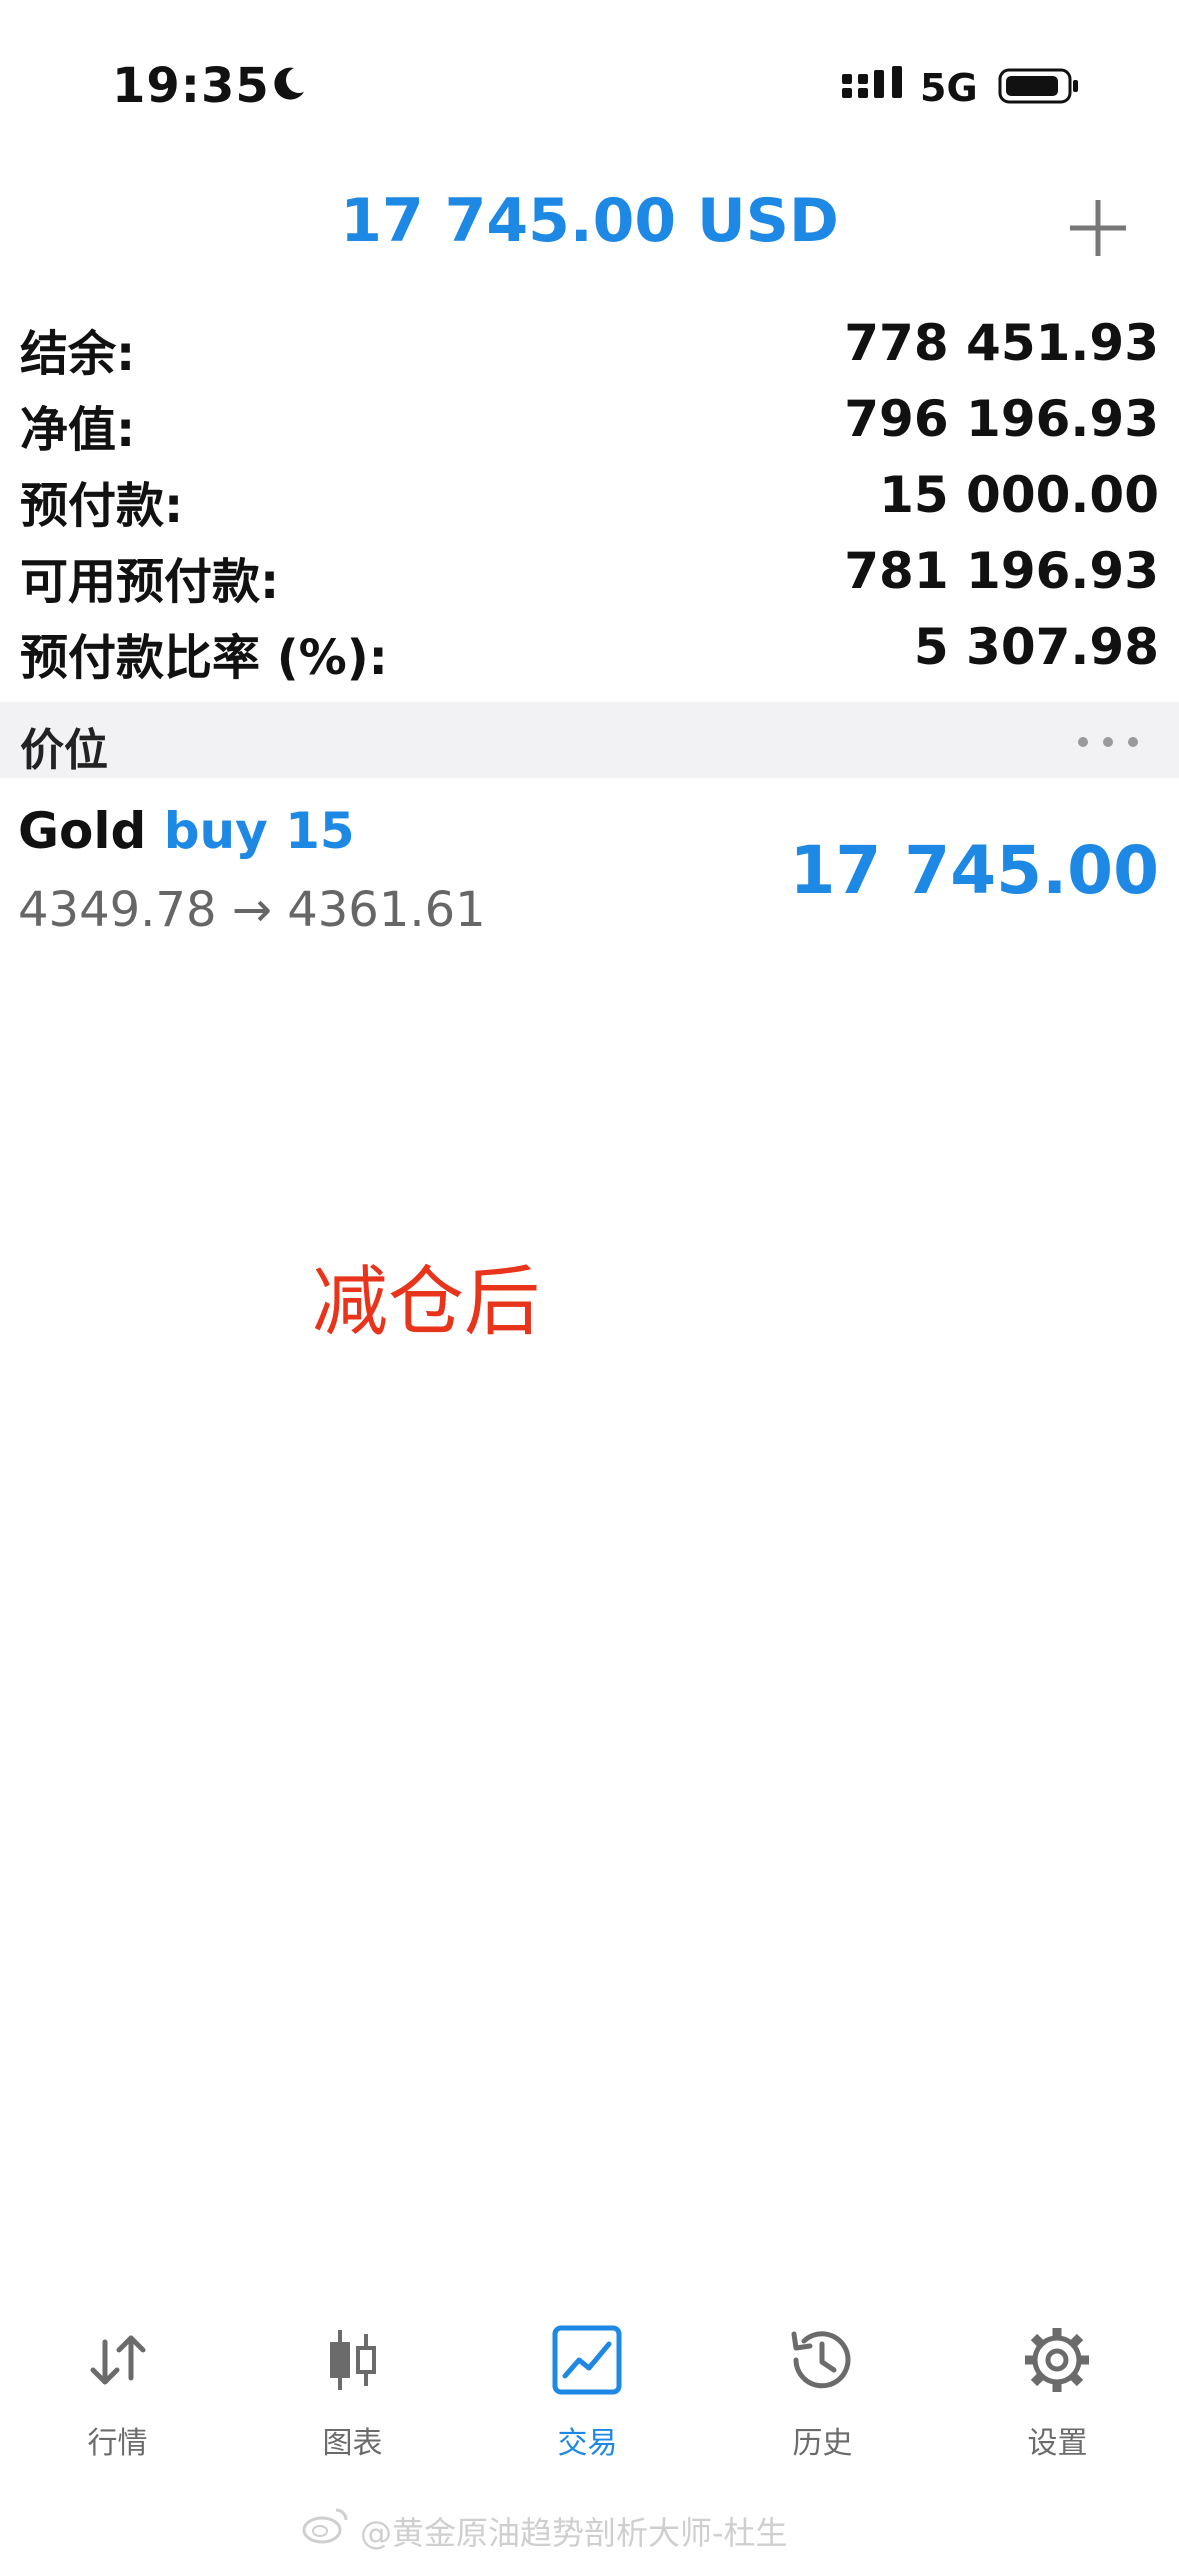 The width and height of the screenshot is (1179, 2556). What do you see at coordinates (589, 221) in the screenshot?
I see `header-title: 17 745.00 USD` at bounding box center [589, 221].